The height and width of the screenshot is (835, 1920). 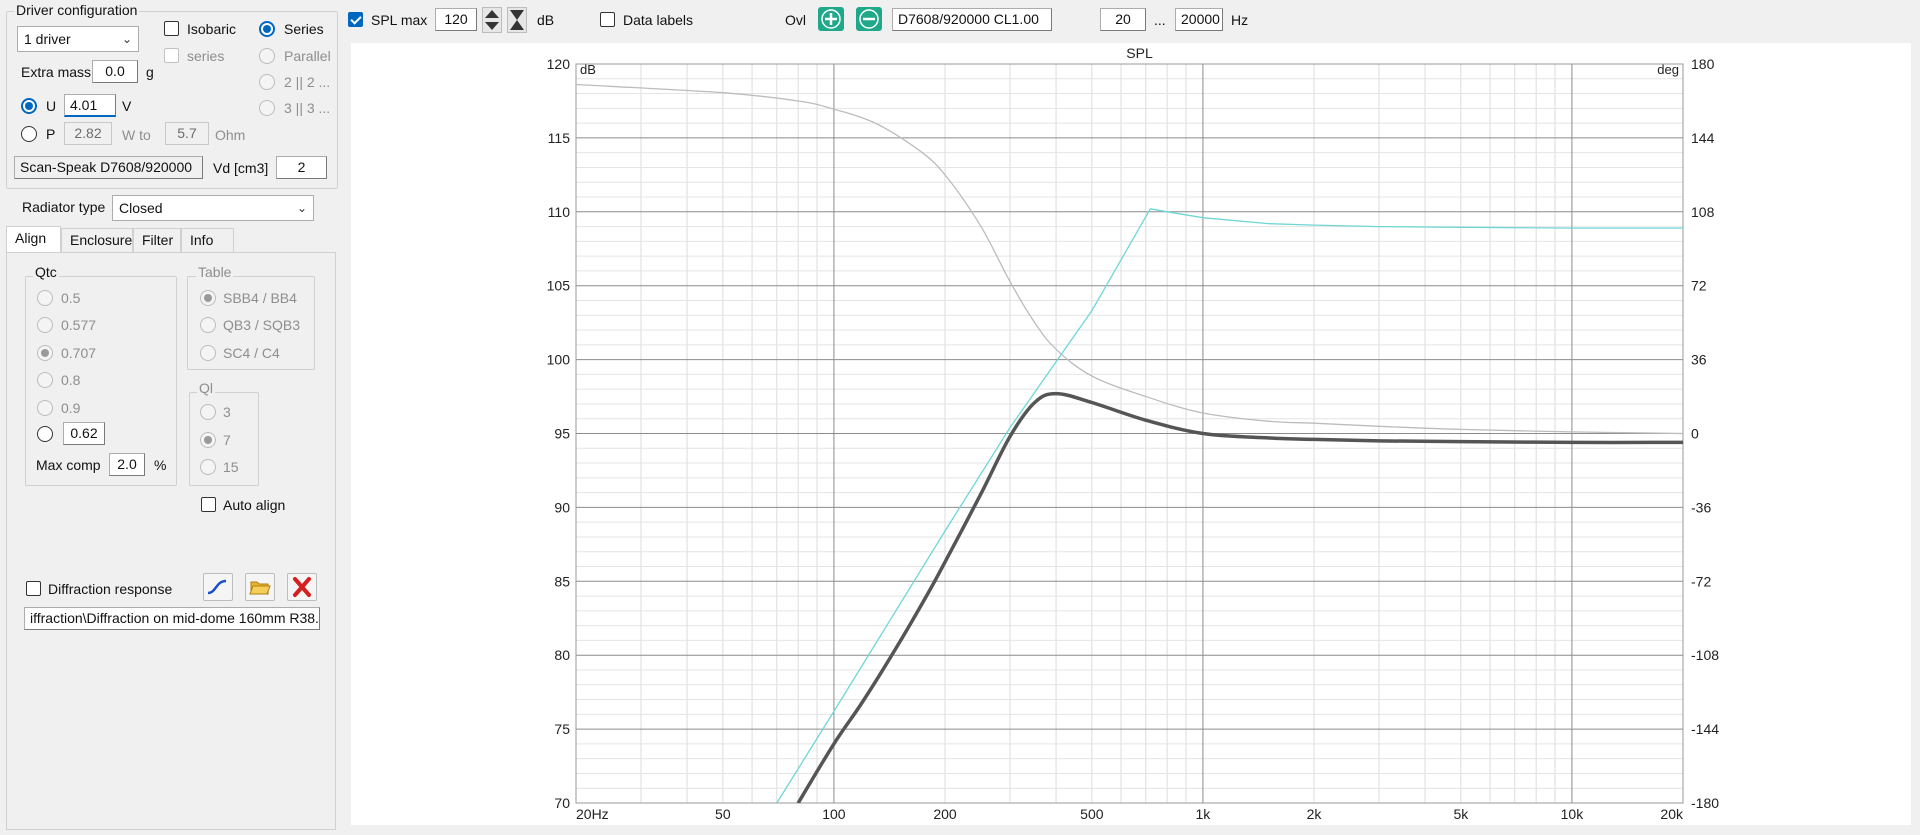 I want to click on table-radio-sc4, so click(x=208, y=353).